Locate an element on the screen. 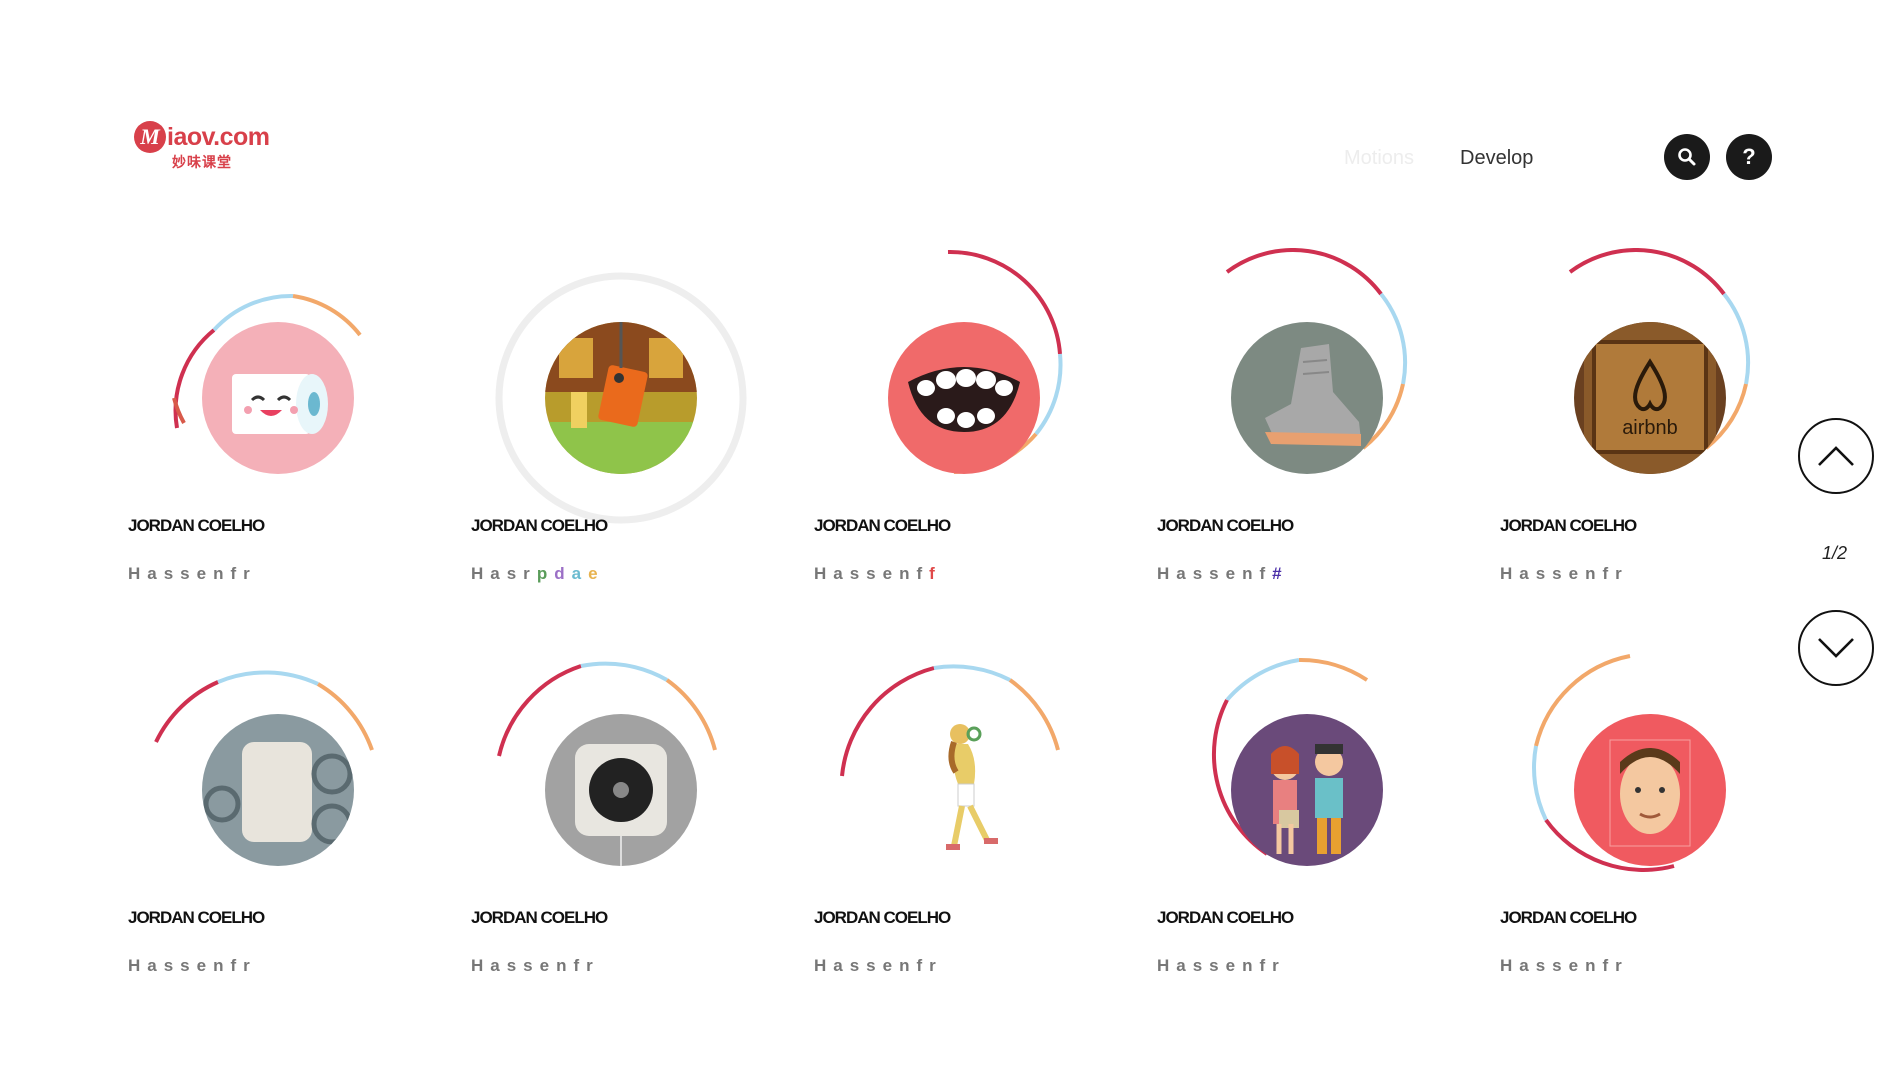 The height and width of the screenshot is (1068, 1900). site-logo: M iaov.com 妙味课堂 is located at coordinates (214, 146).